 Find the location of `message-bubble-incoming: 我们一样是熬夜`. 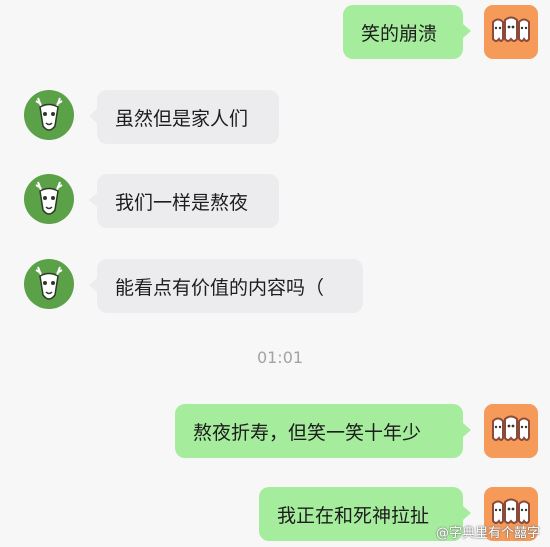

message-bubble-incoming: 我们一样是熬夜 is located at coordinates (188, 201).